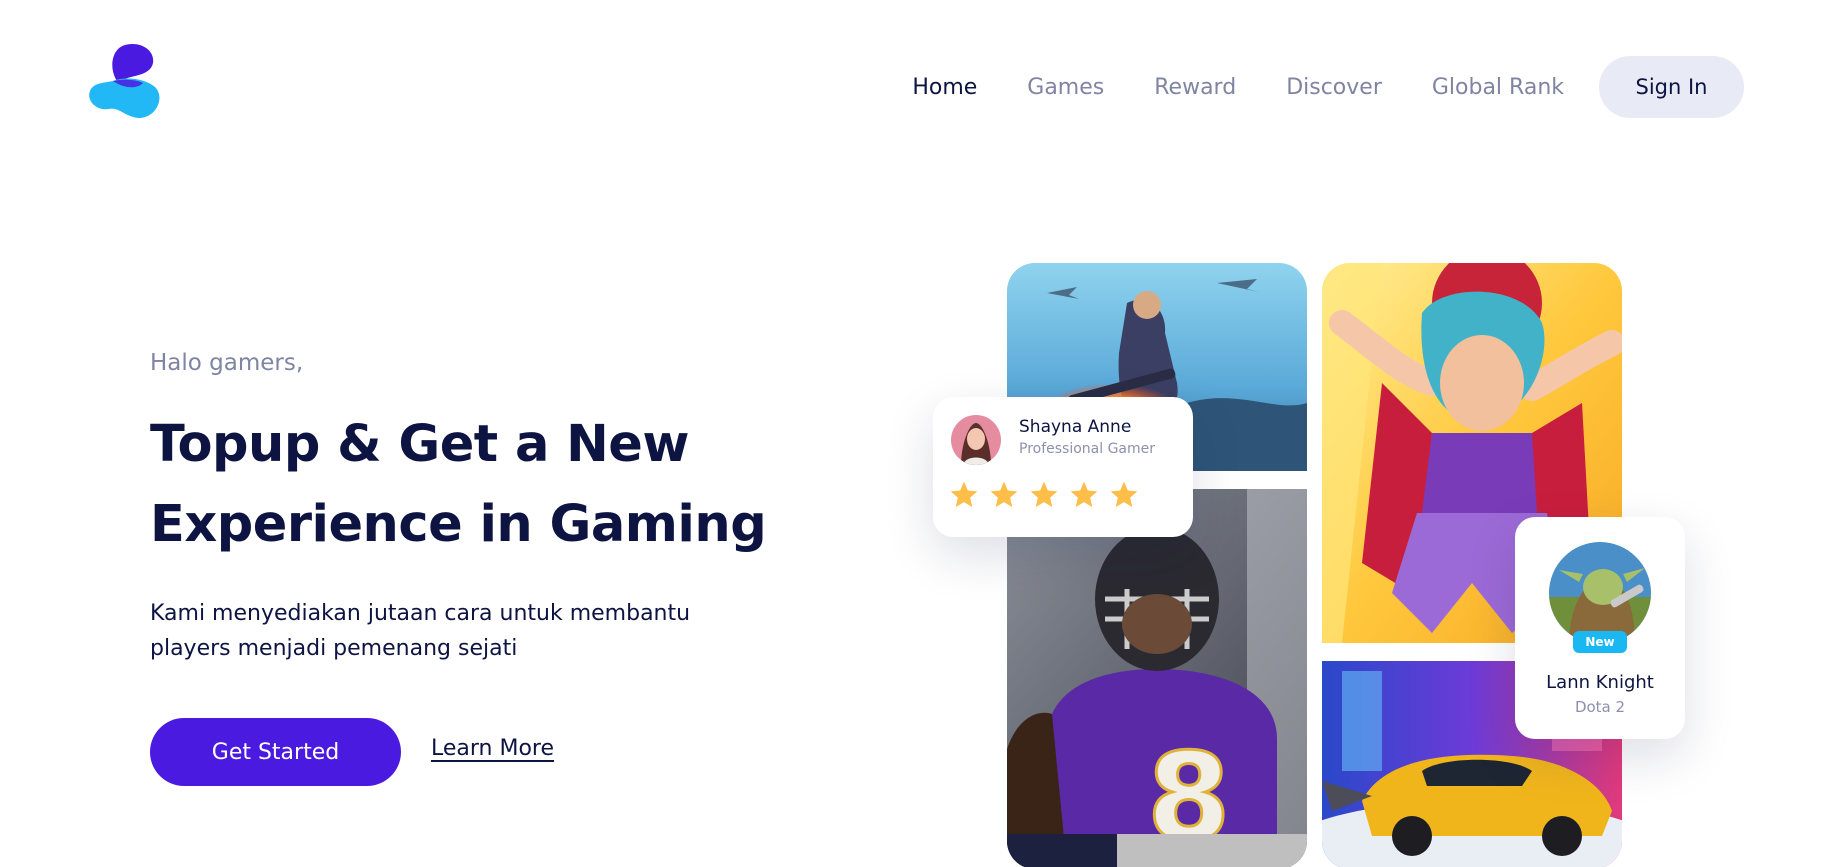 The image size is (1821, 867). What do you see at coordinates (306, 525) in the screenshot?
I see `headline-highlight-experience: Experience` at bounding box center [306, 525].